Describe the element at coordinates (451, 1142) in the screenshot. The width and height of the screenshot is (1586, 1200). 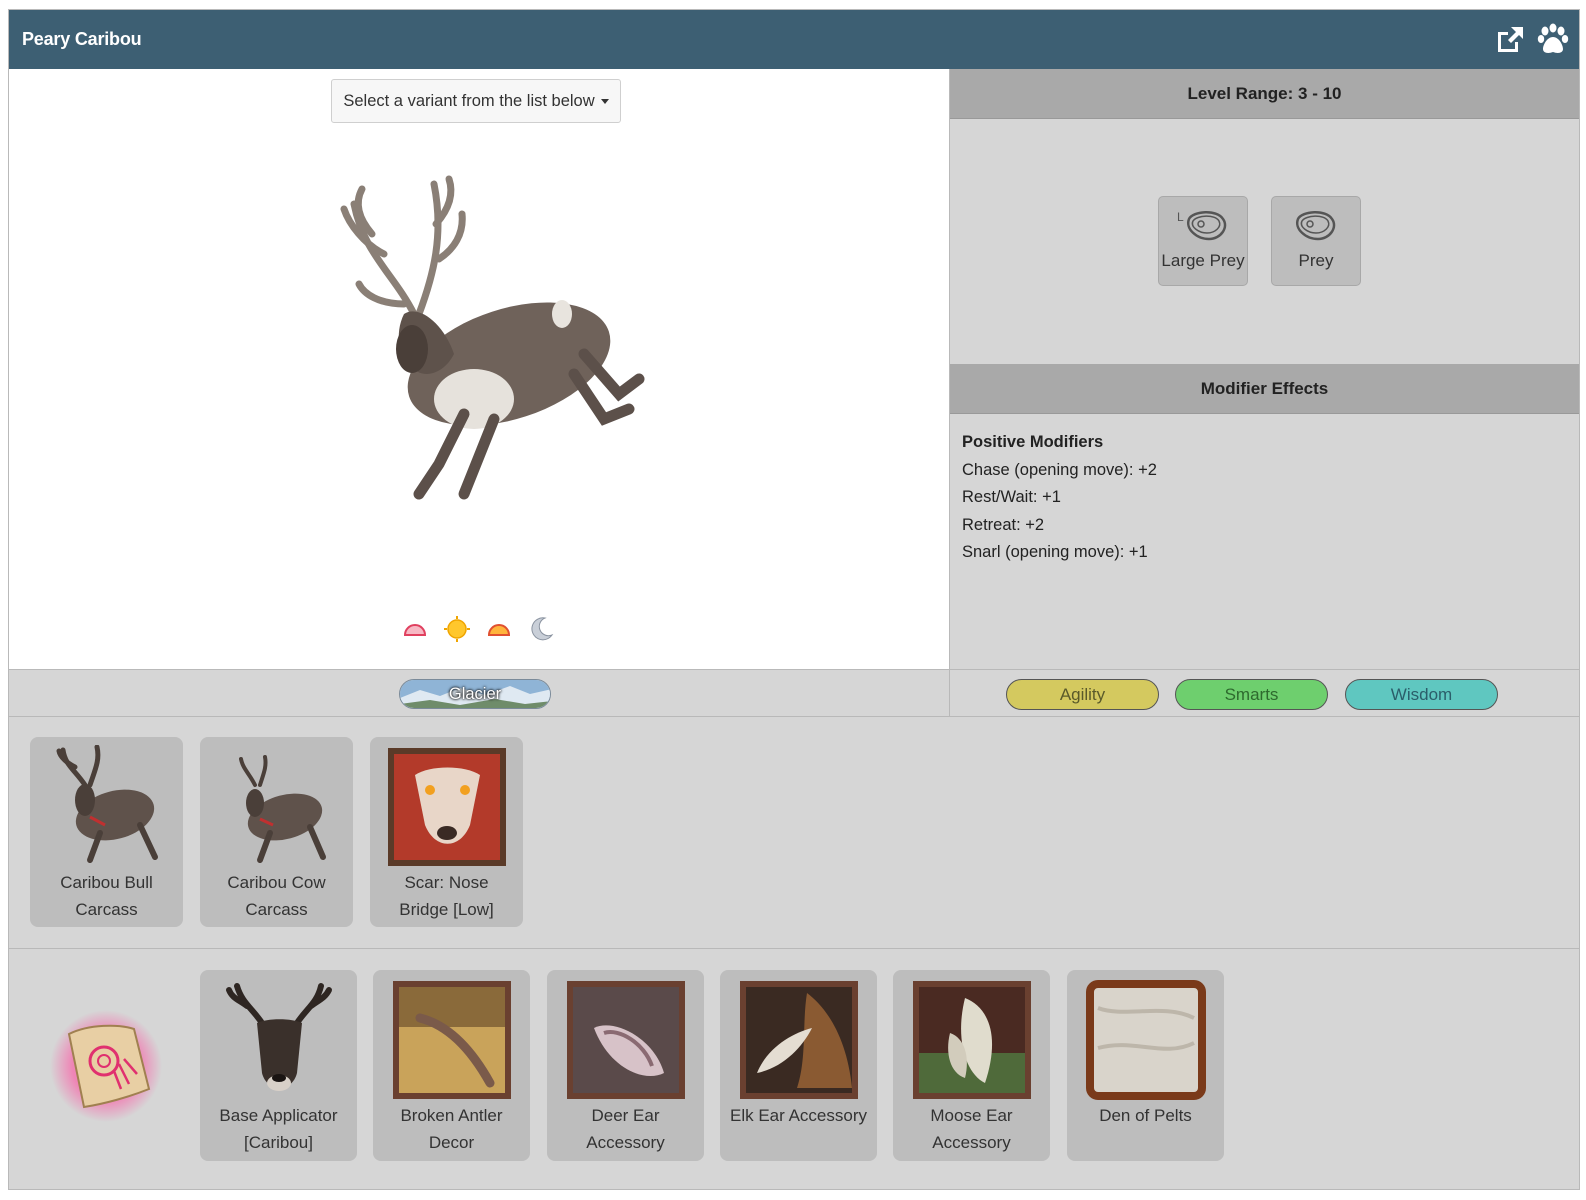
I see `unlock-item-label: Decor` at that location.